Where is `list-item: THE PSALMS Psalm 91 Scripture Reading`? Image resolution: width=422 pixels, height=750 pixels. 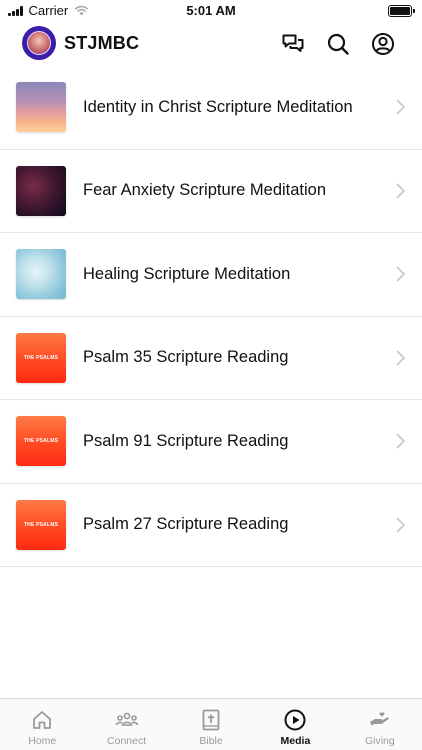 list-item: THE PSALMS Psalm 91 Scripture Reading is located at coordinates (211, 442).